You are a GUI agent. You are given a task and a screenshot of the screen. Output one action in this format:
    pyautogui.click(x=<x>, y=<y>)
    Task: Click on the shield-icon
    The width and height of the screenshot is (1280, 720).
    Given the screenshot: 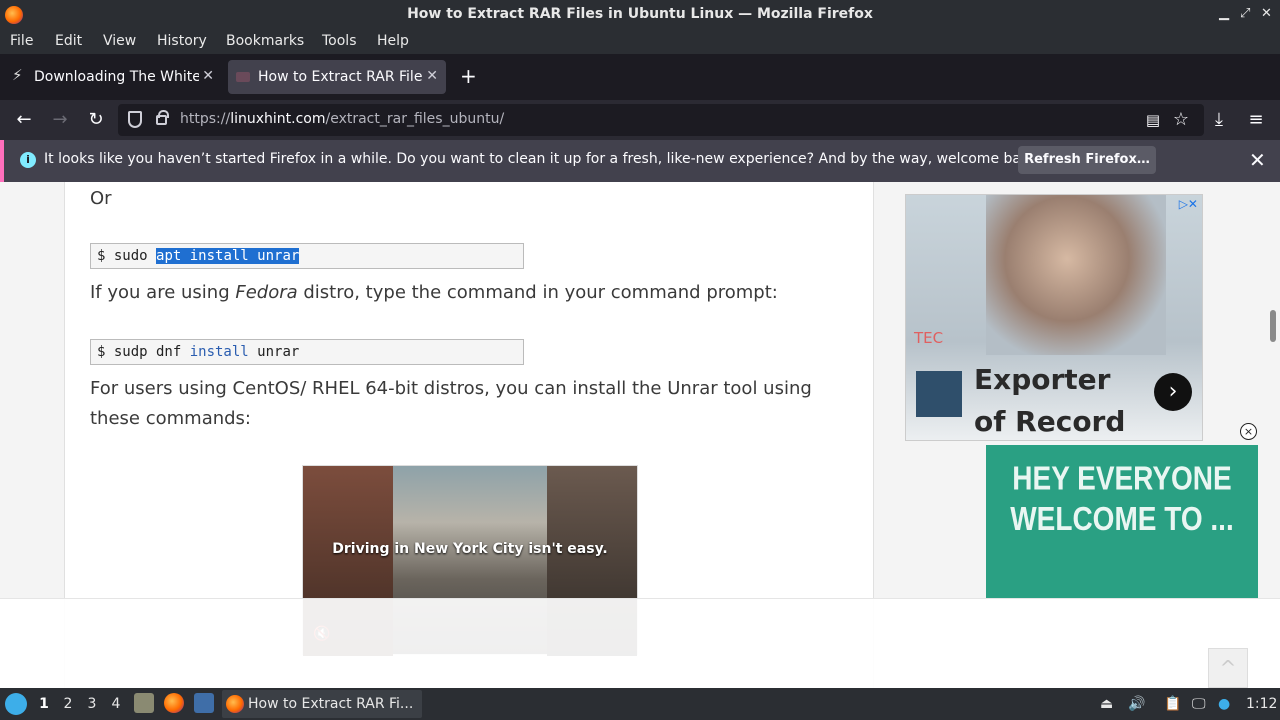 What is the action you would take?
    pyautogui.click(x=135, y=119)
    